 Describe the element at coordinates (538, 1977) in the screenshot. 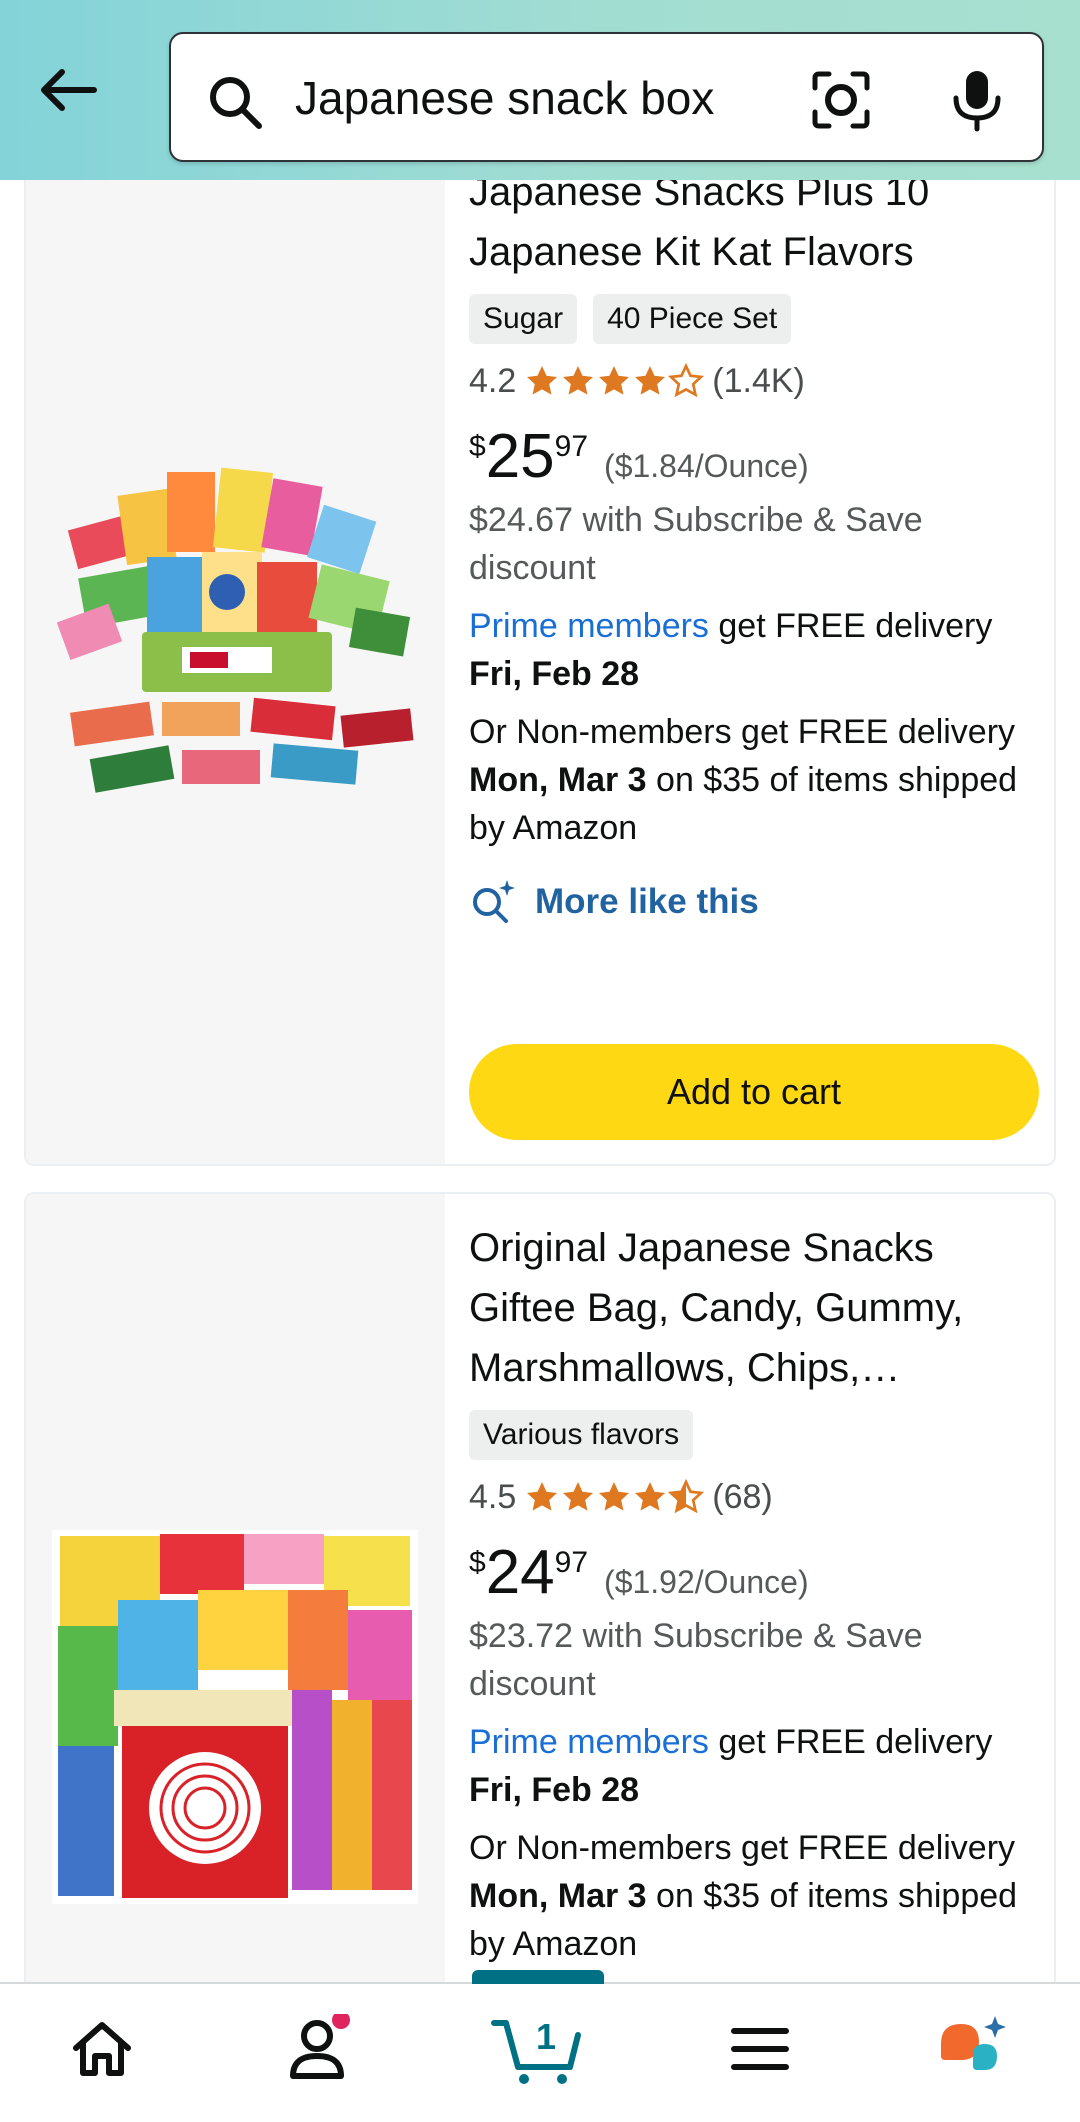

I see `cart-active-indicator` at that location.